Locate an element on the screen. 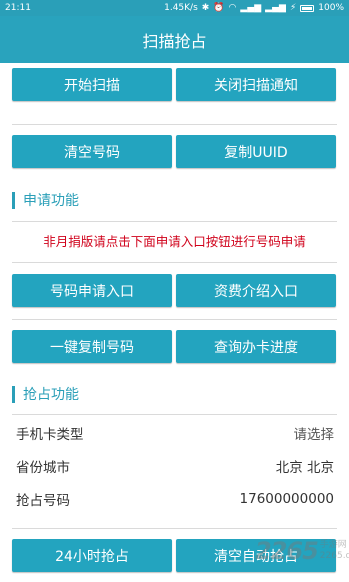 Image resolution: width=349 pixels, height=582 pixels. grab-section-header: 抢占功能 is located at coordinates (45, 394).